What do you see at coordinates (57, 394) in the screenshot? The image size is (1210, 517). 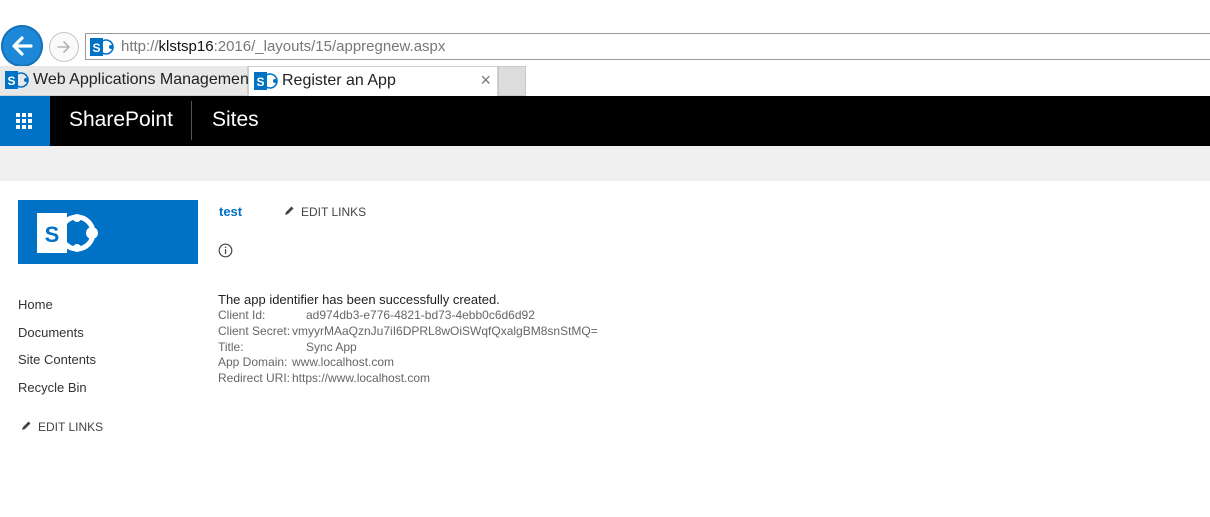 I see `nav-item-recycle-bin: Recycle Bin` at bounding box center [57, 394].